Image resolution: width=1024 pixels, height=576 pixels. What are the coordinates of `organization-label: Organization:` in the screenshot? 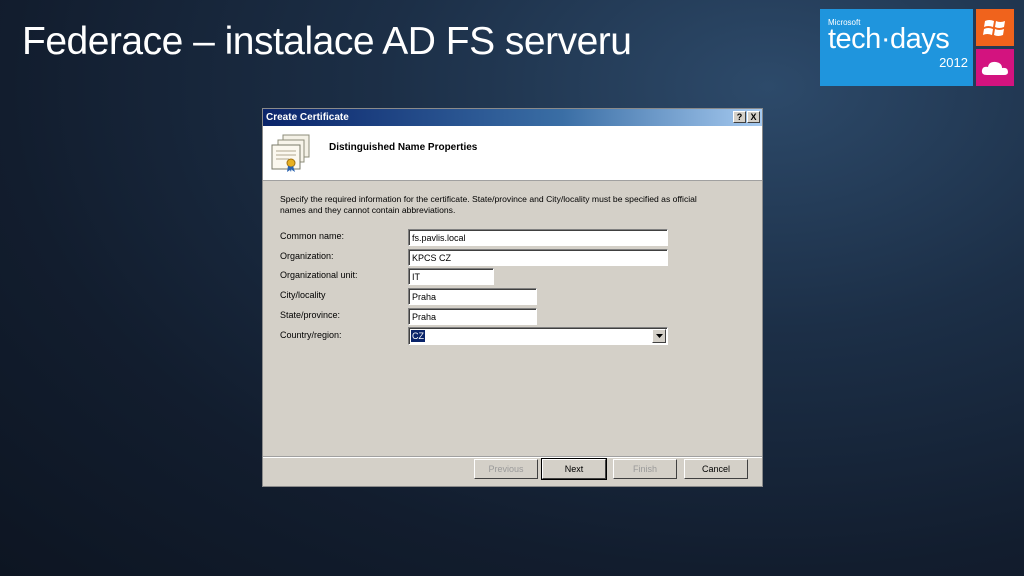 It's located at (307, 256).